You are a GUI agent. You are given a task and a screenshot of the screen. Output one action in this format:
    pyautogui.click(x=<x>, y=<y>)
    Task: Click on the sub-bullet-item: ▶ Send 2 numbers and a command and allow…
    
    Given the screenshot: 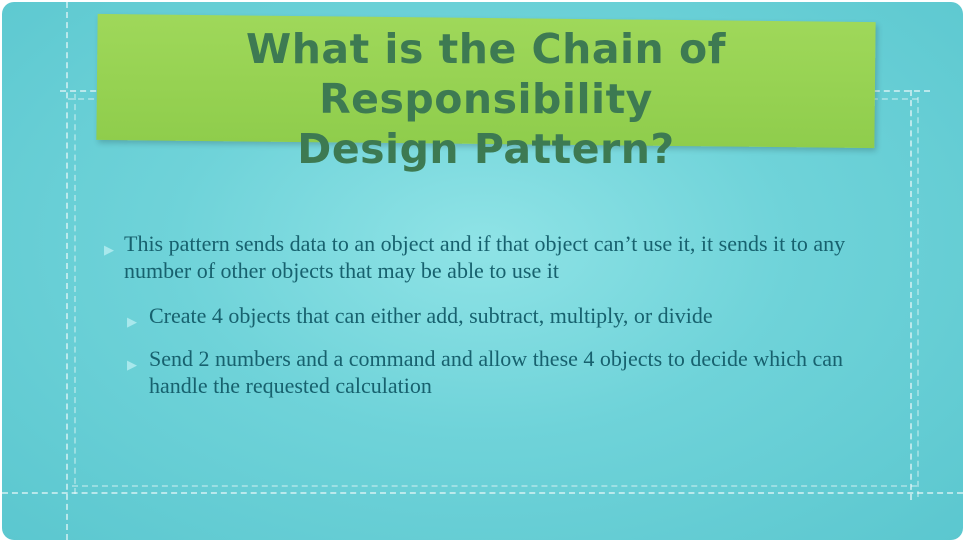 What is the action you would take?
    pyautogui.click(x=497, y=372)
    